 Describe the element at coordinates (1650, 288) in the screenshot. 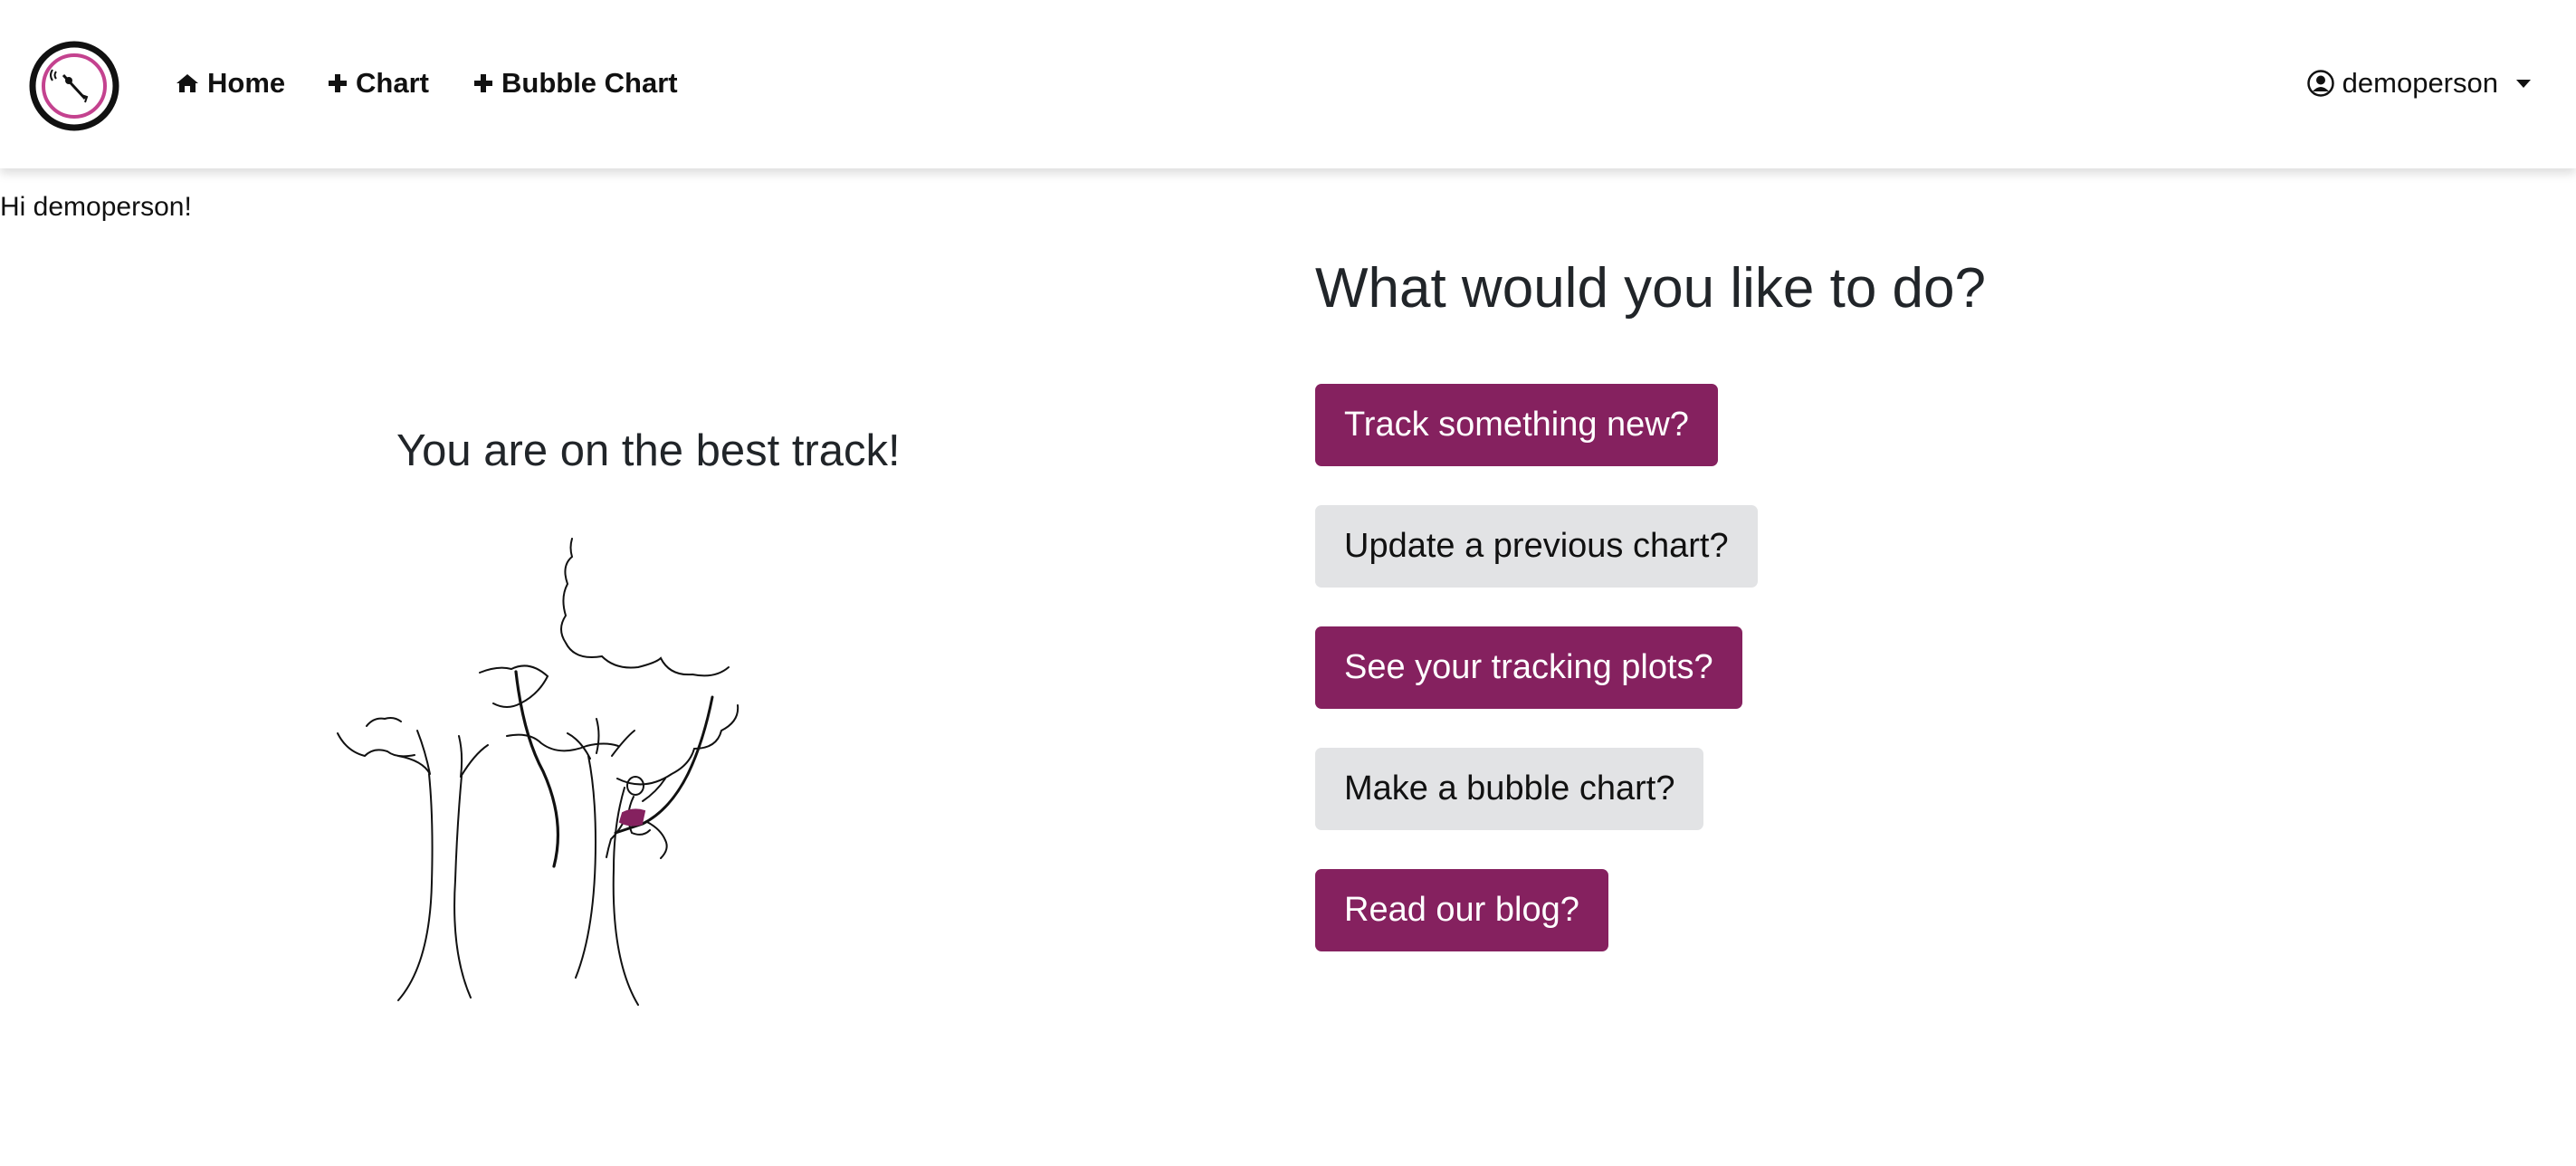

I see `prompt-heading: What would you like to do?` at that location.